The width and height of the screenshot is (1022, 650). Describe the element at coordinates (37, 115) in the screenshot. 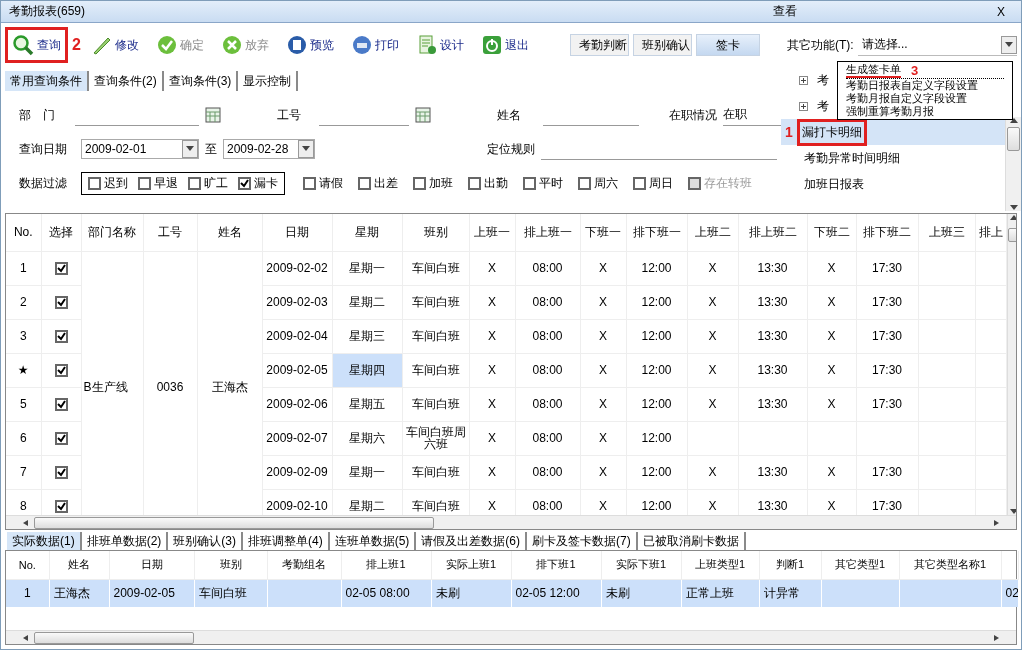

I see `field-label: 部 门` at that location.